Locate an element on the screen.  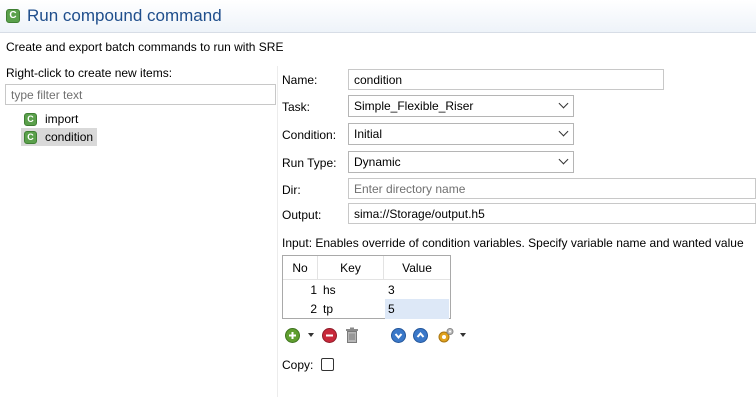
table-header: No Key Value is located at coordinates (366, 268).